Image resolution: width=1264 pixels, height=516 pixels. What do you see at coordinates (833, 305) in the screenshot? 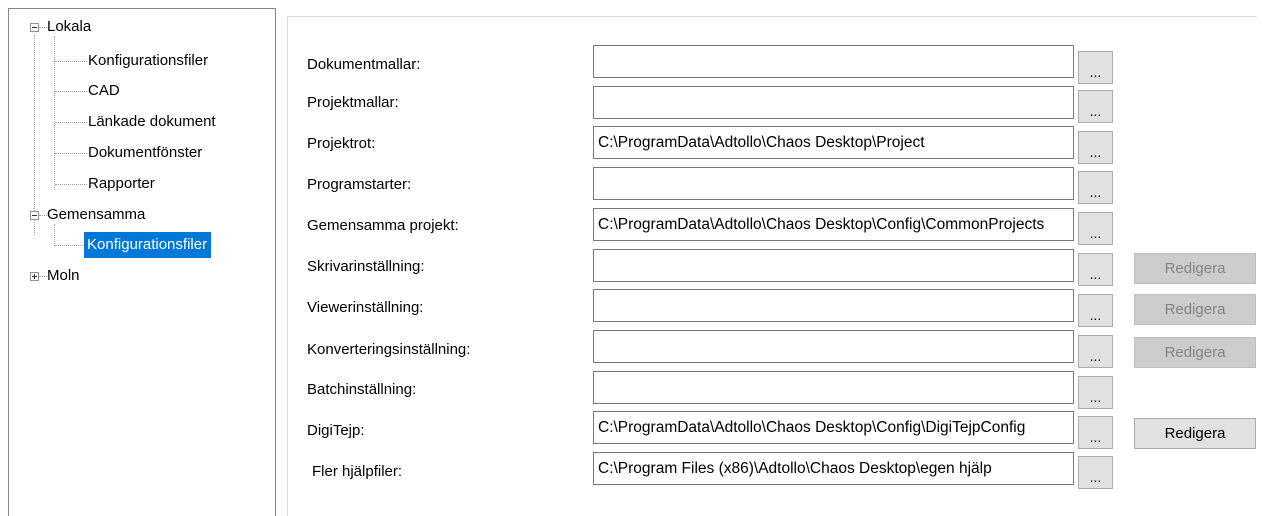
I see `viewerinstallning-field` at bounding box center [833, 305].